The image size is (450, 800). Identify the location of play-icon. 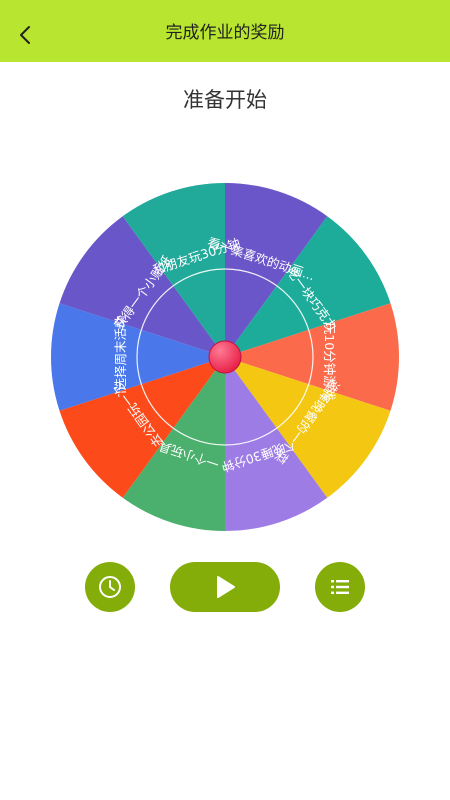
(226, 587).